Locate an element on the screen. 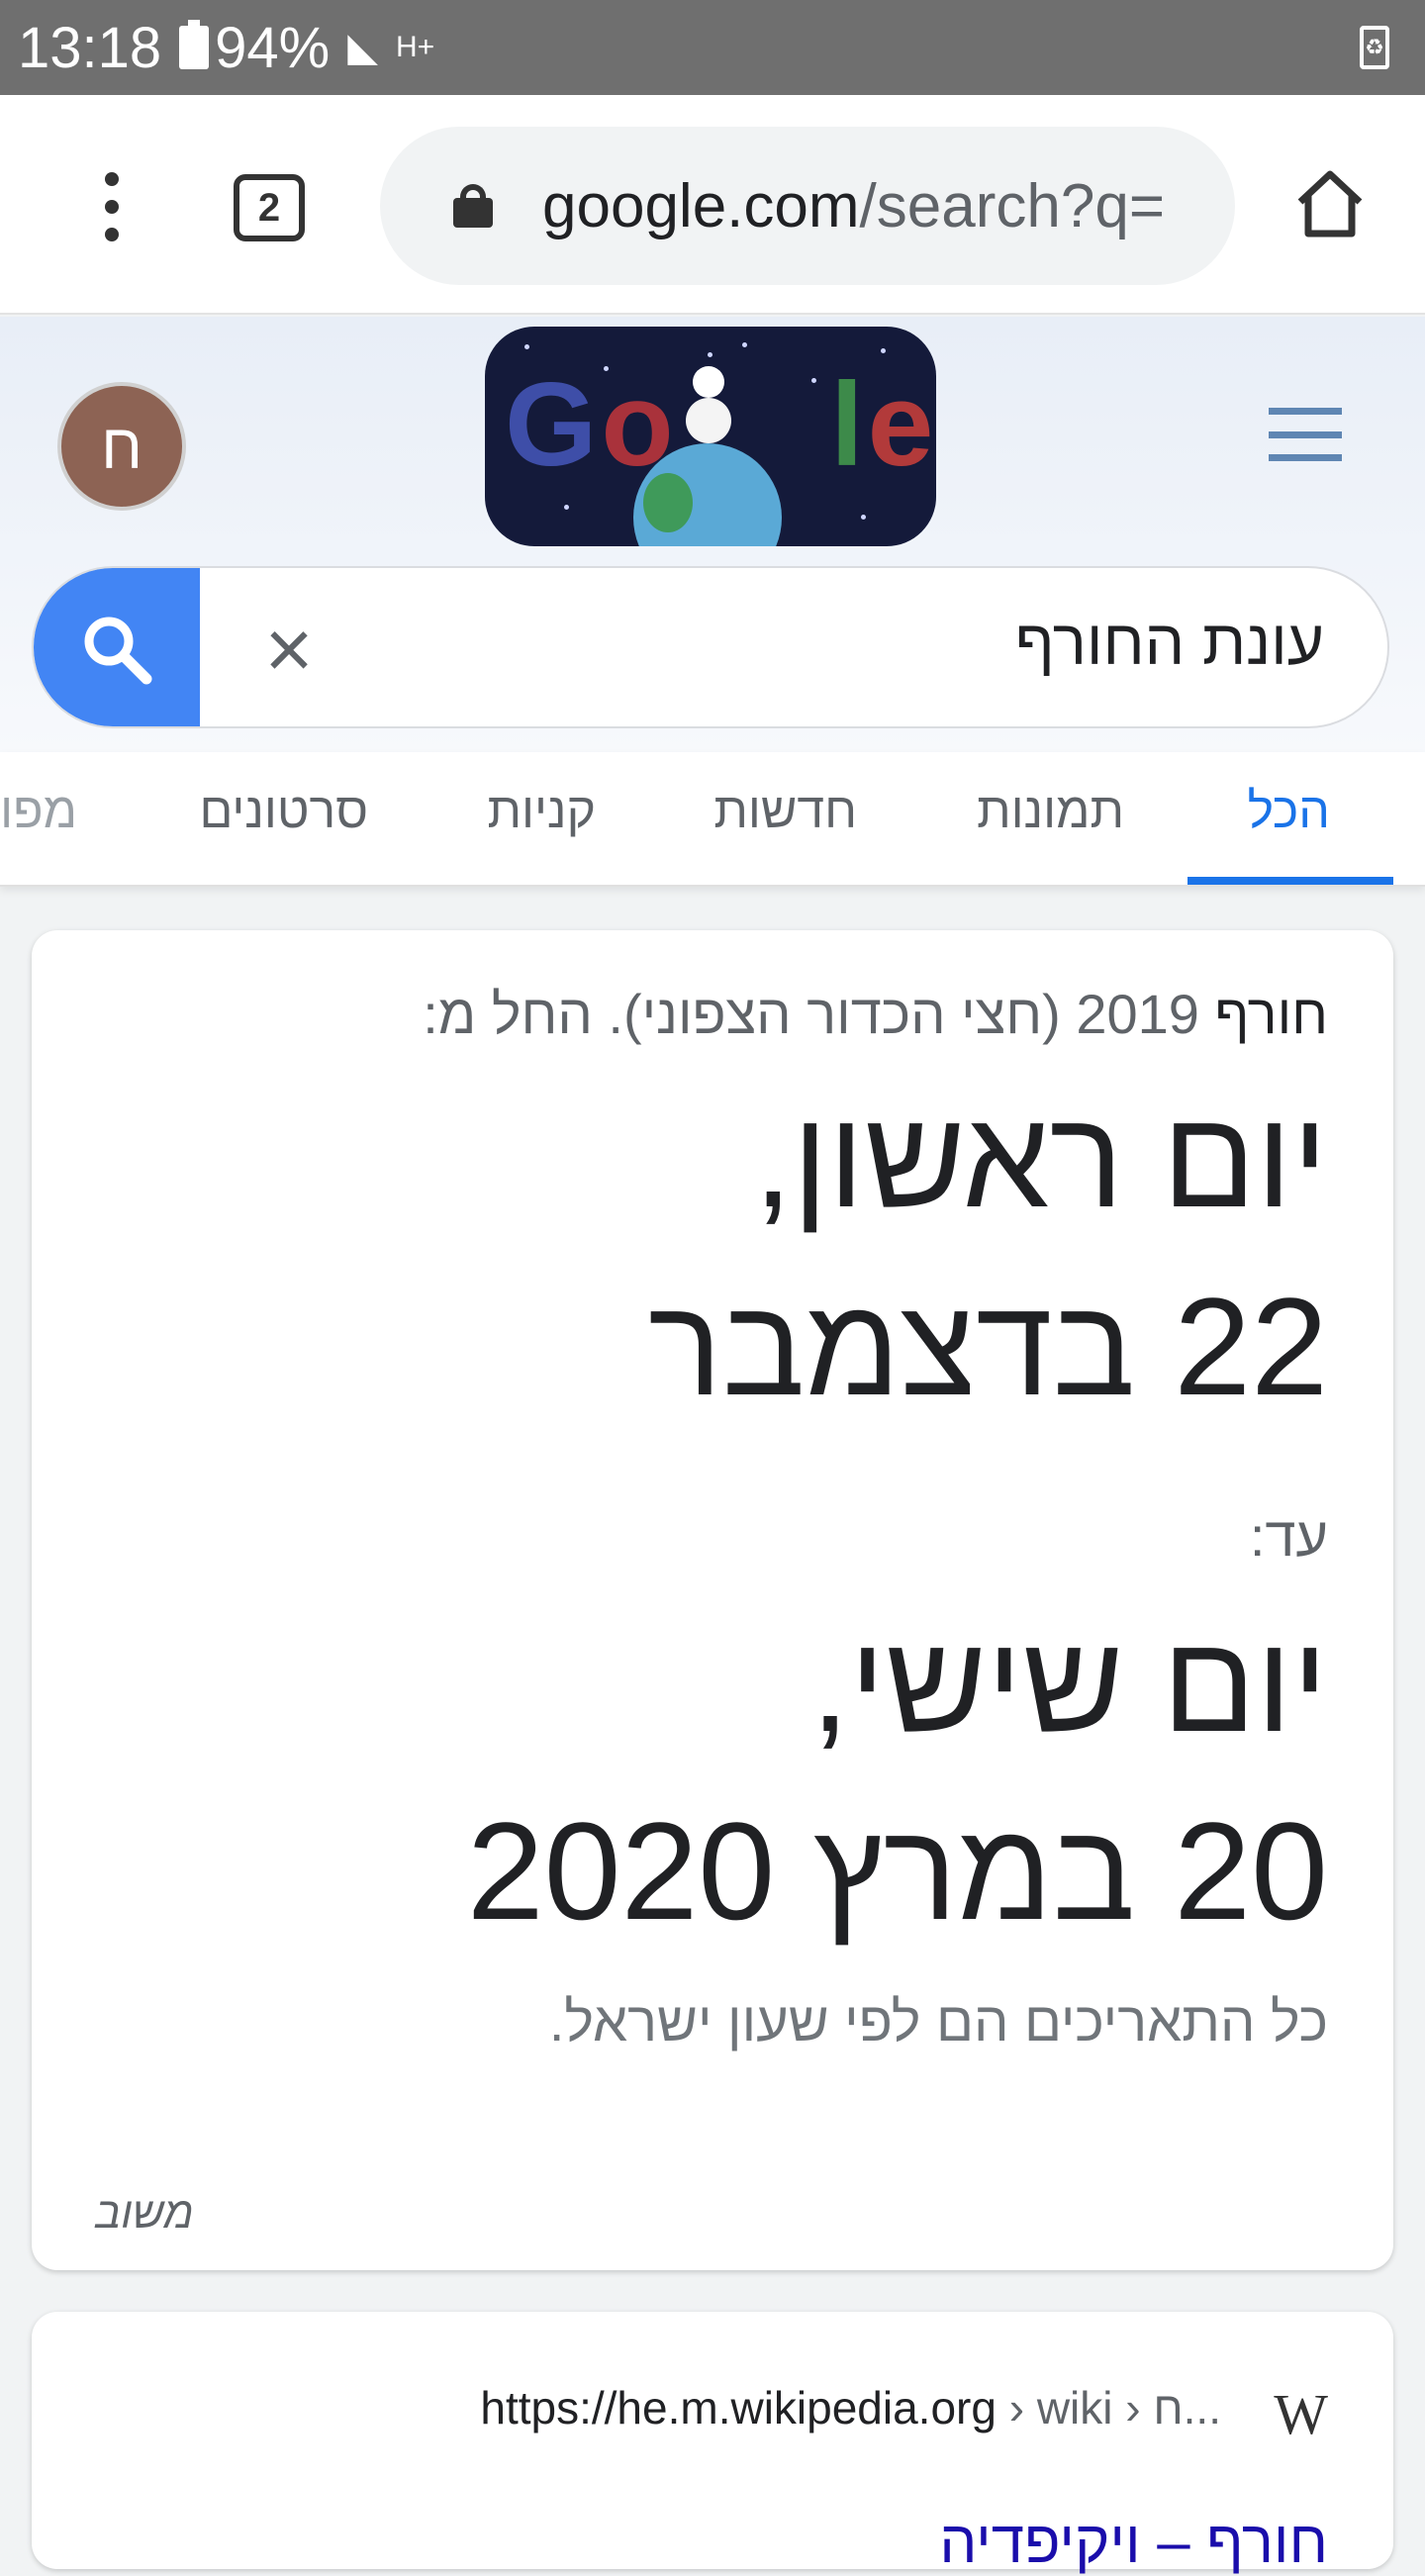 This screenshot has width=1425, height=2576. search-button is located at coordinates (117, 647).